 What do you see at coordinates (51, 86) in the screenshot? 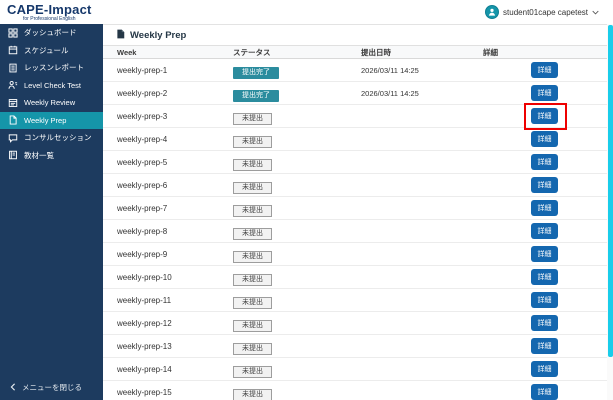
I see `sidebar-item-level-check-test: Level Check Test` at bounding box center [51, 86].